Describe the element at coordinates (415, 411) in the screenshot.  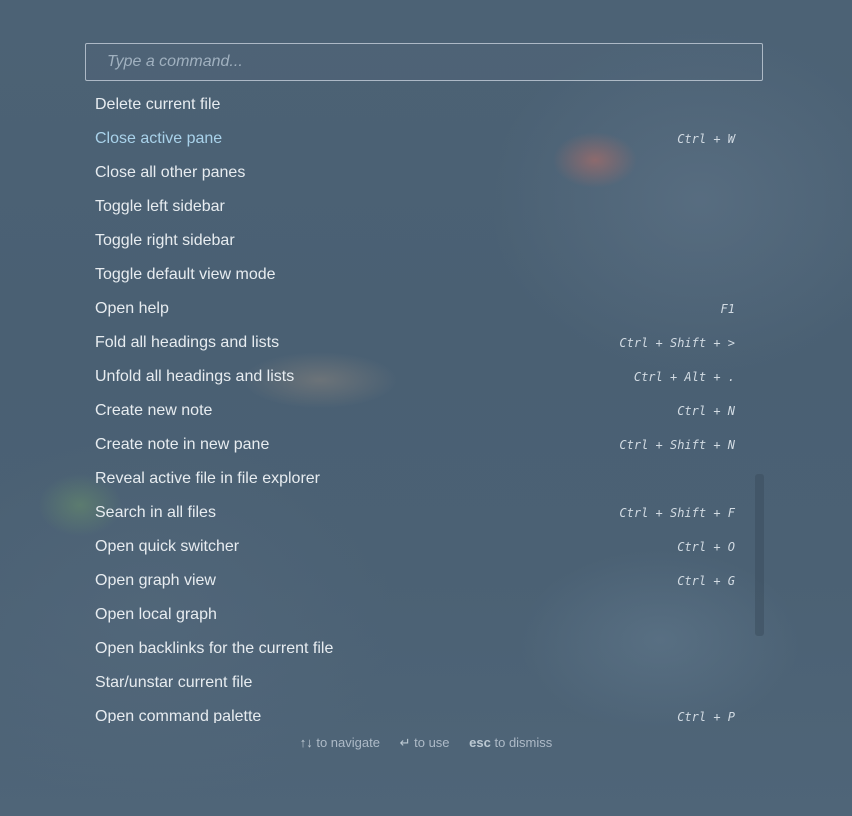
I see `command-item: Create new note Ctrl + N` at that location.